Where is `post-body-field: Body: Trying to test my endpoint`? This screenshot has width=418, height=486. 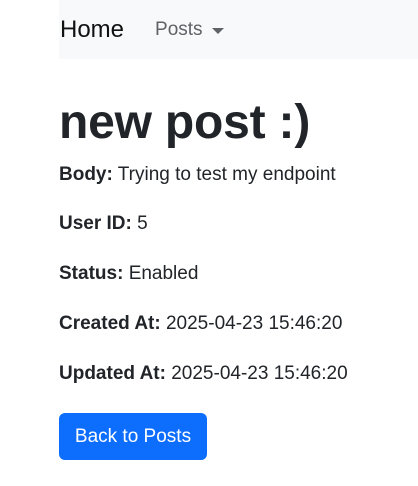
post-body-field: Body: Trying to test my endpoint is located at coordinates (236, 175).